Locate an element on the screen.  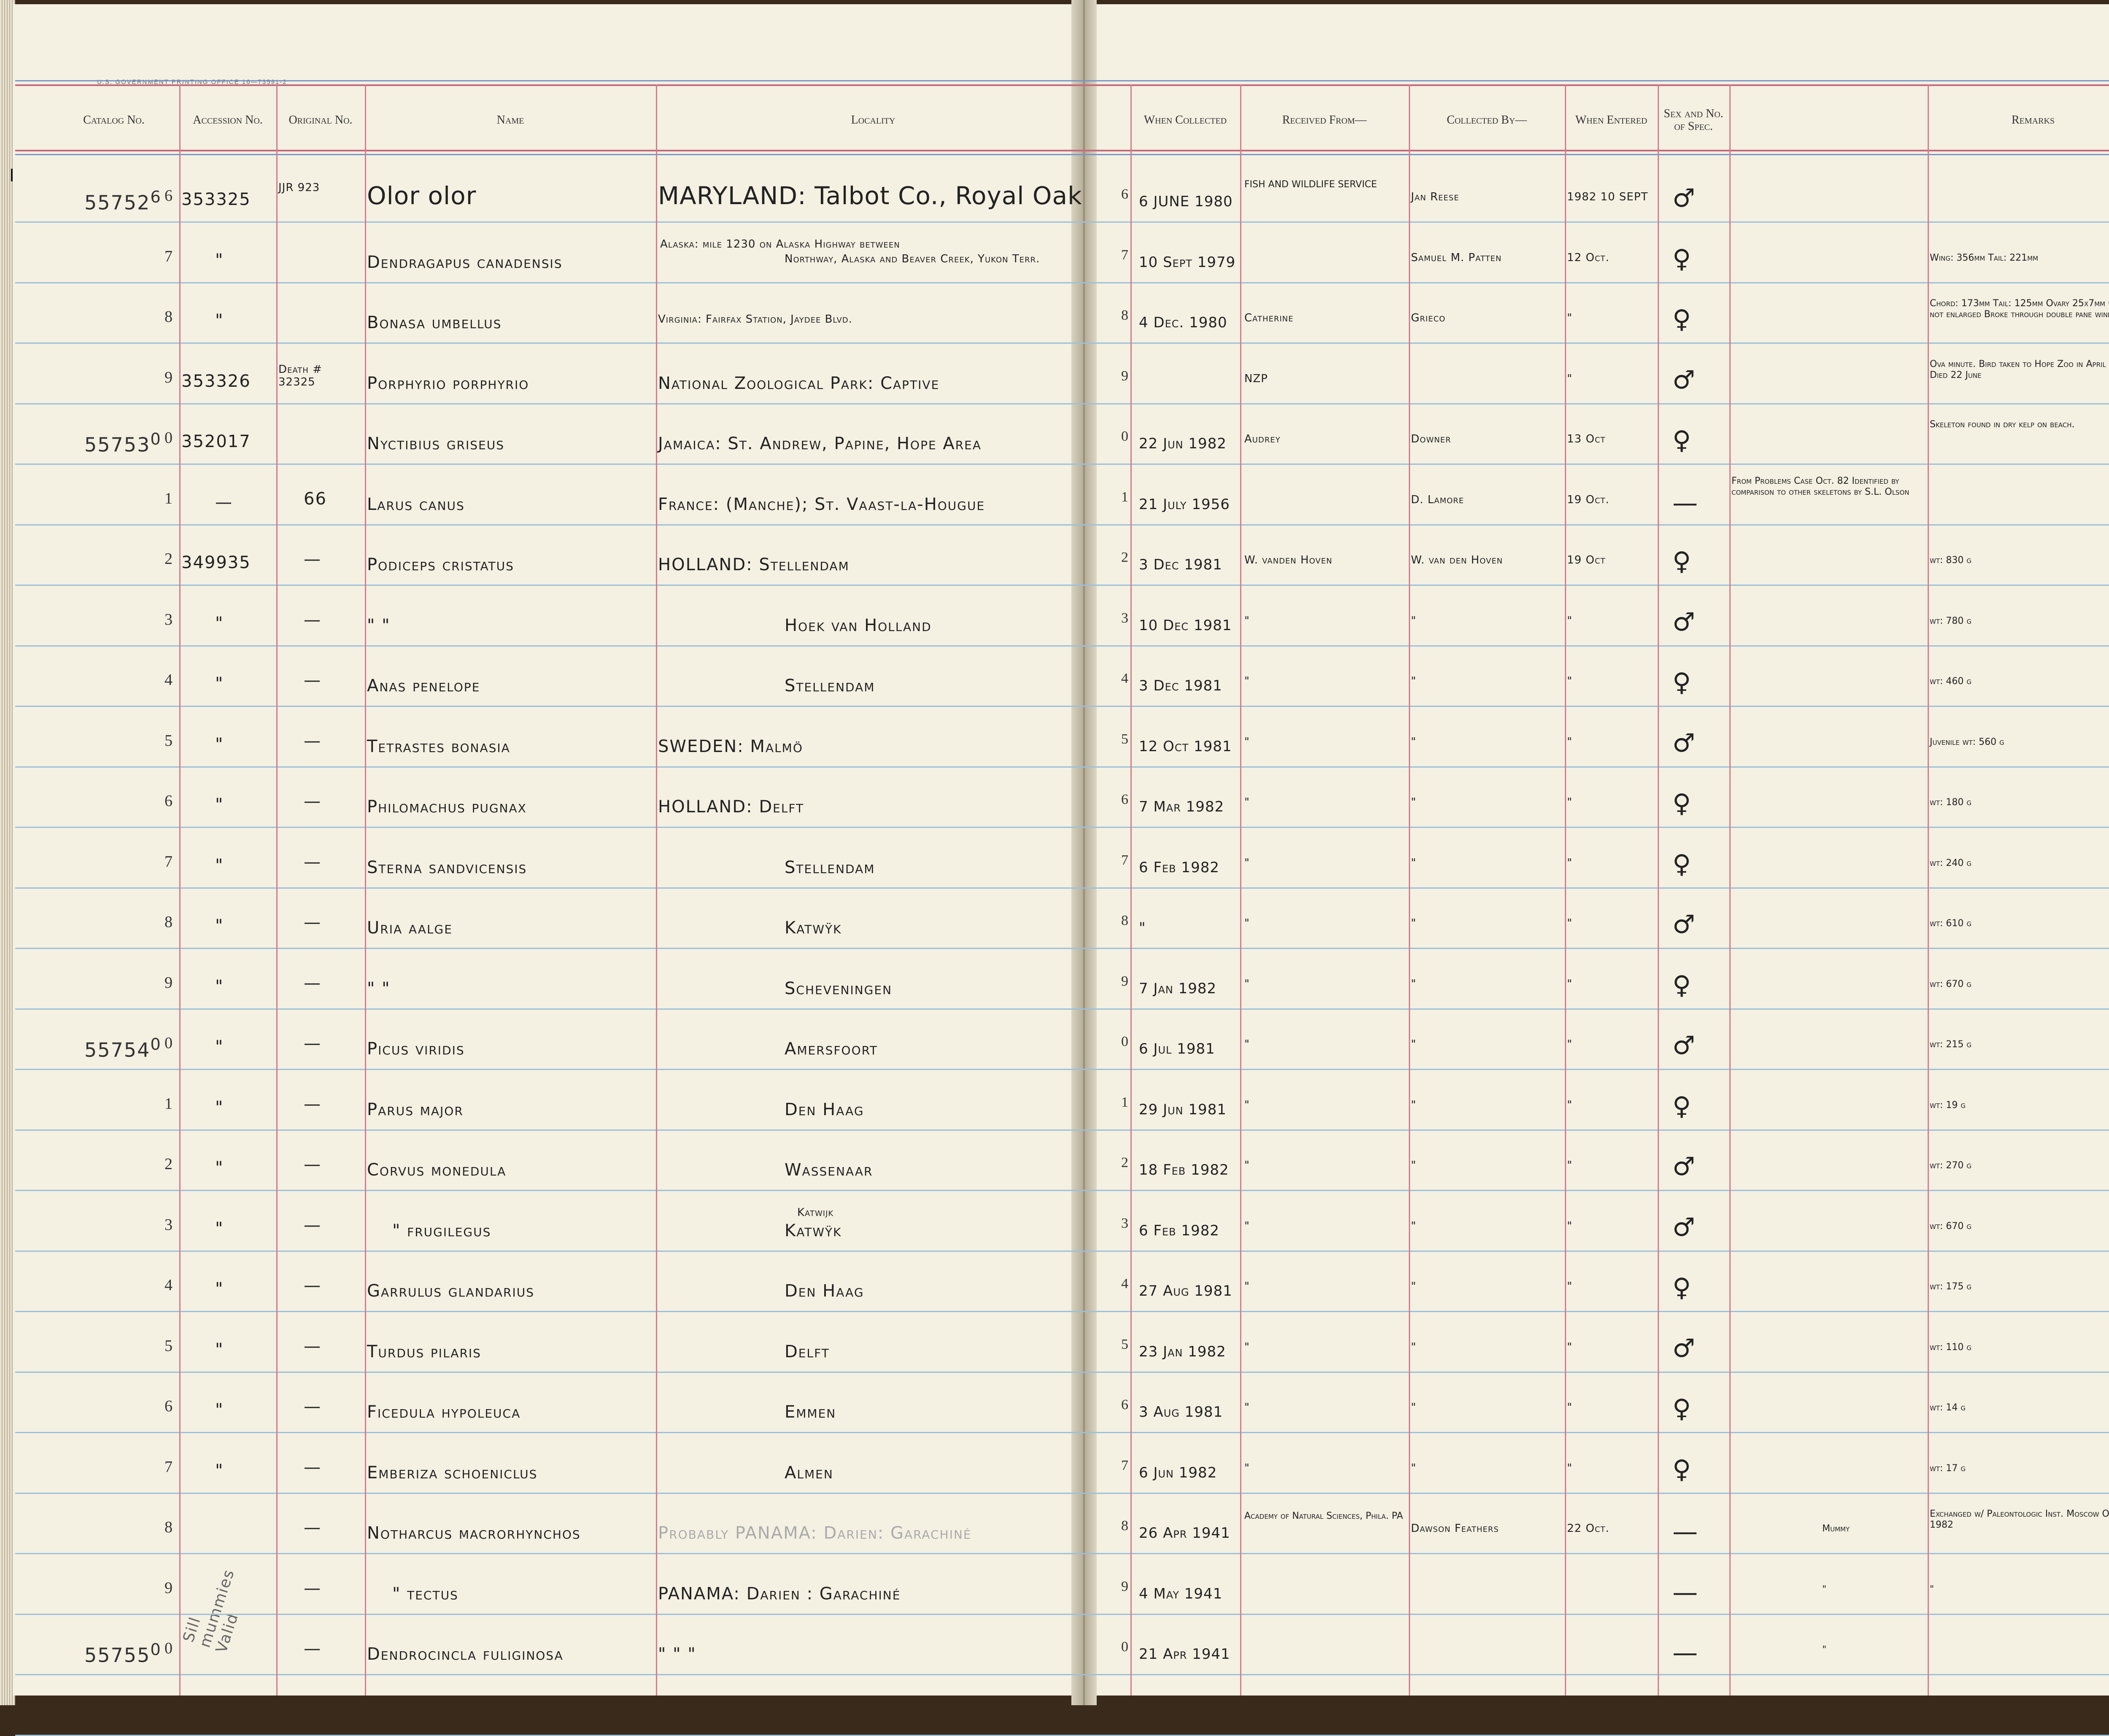
species-name: Dendragapus canadensis is located at coordinates (465, 262).